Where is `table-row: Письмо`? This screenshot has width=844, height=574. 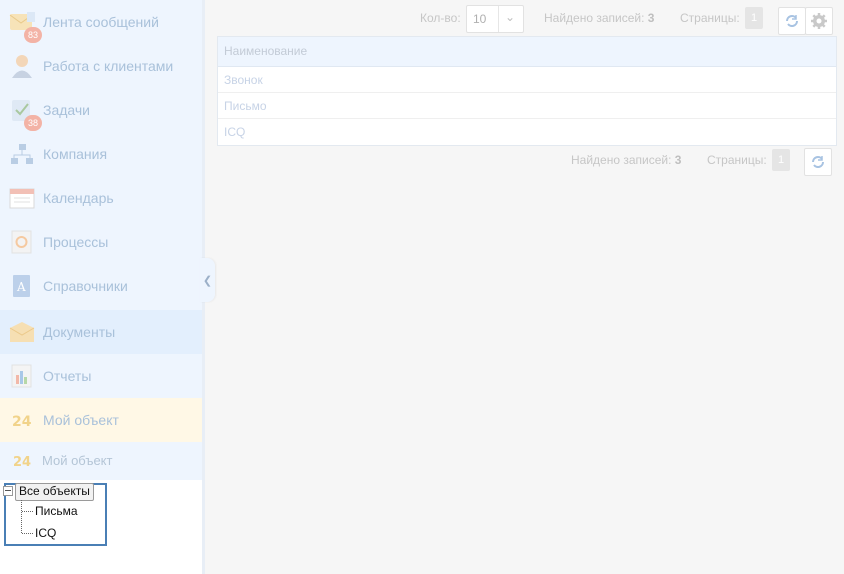
table-row: Письмо is located at coordinates (527, 106).